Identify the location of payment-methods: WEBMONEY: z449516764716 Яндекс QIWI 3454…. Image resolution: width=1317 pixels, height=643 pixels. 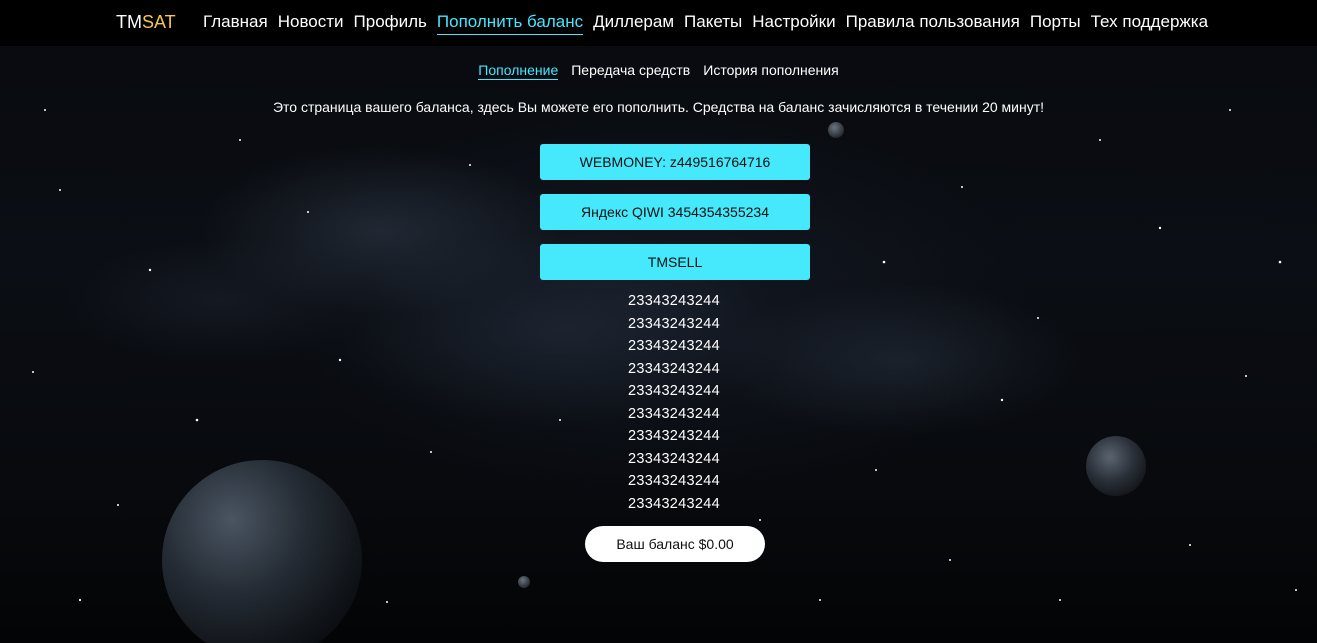
(675, 219).